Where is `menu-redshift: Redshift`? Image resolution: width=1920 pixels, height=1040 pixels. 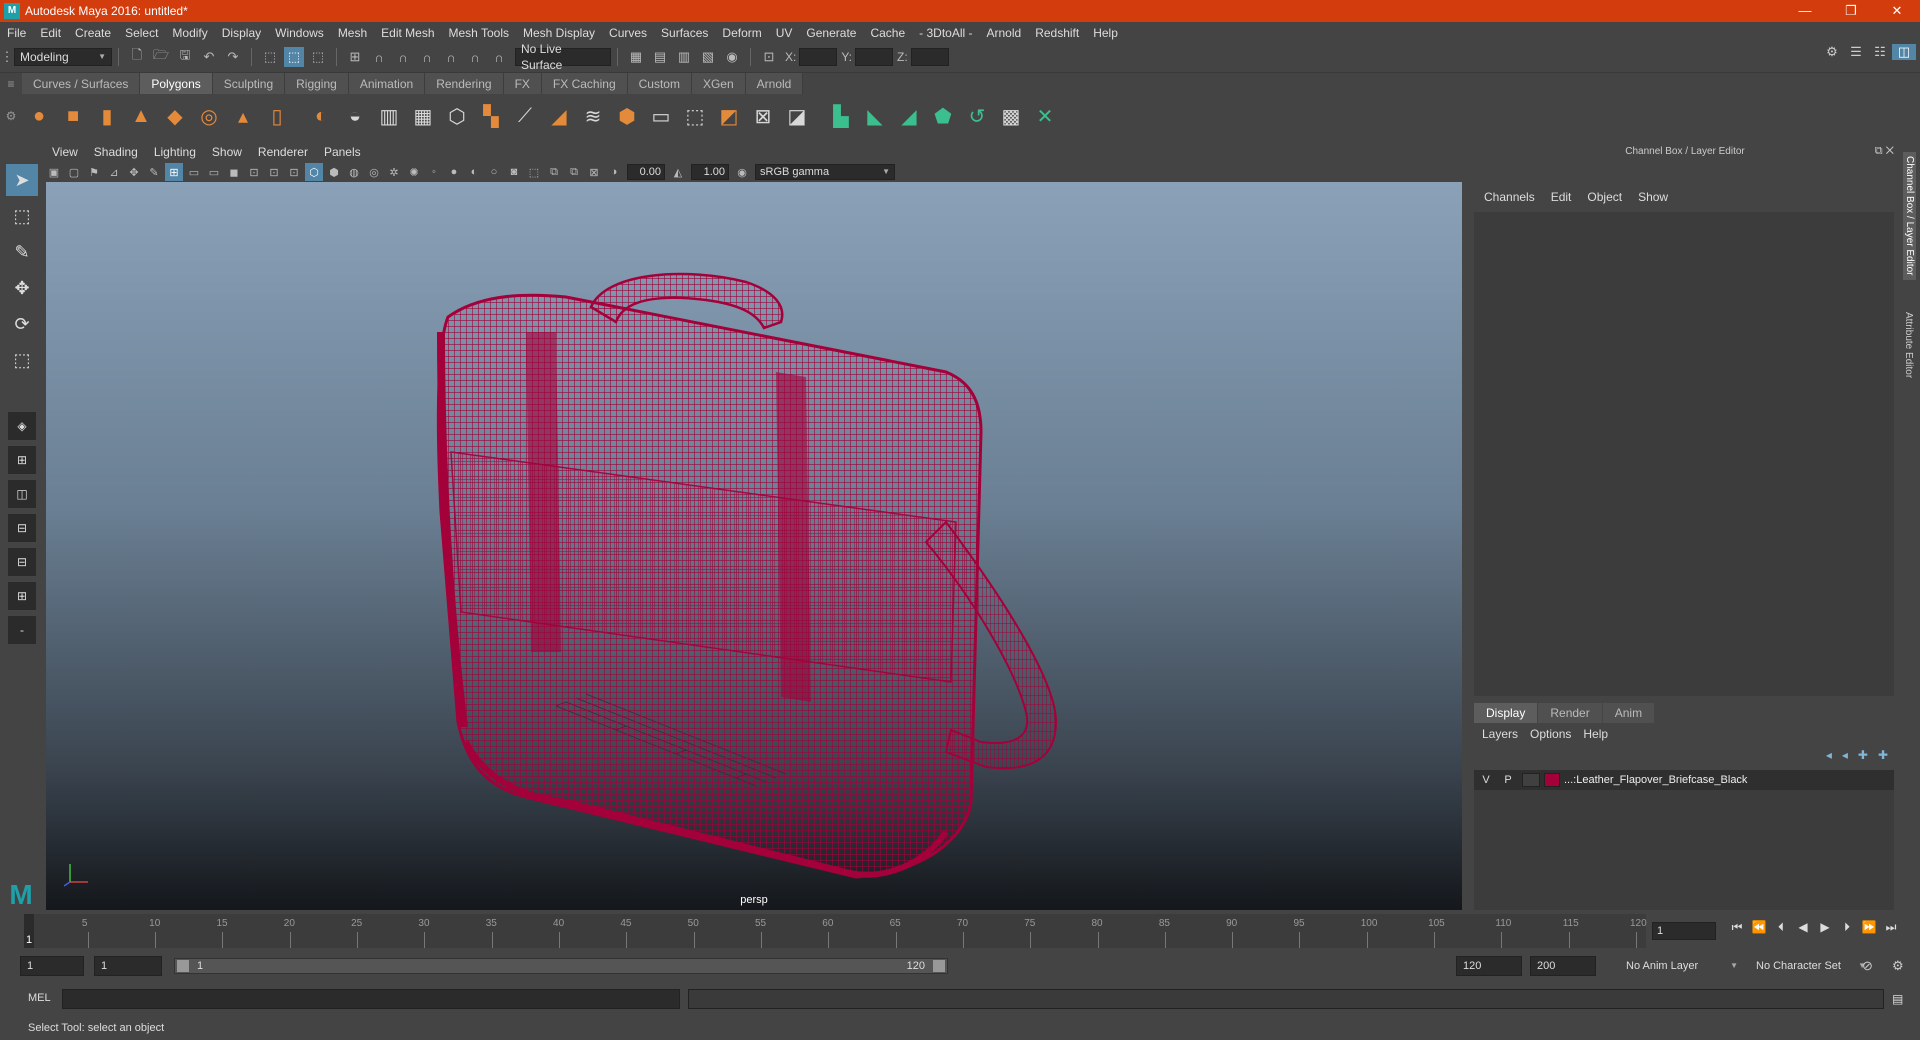
menu-redshift: Redshift is located at coordinates (1057, 33).